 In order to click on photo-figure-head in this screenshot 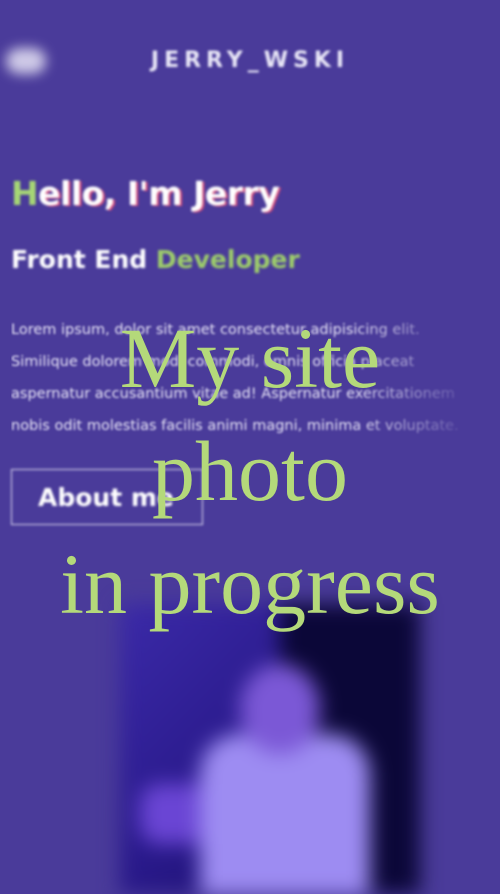, I will do `click(280, 709)`.